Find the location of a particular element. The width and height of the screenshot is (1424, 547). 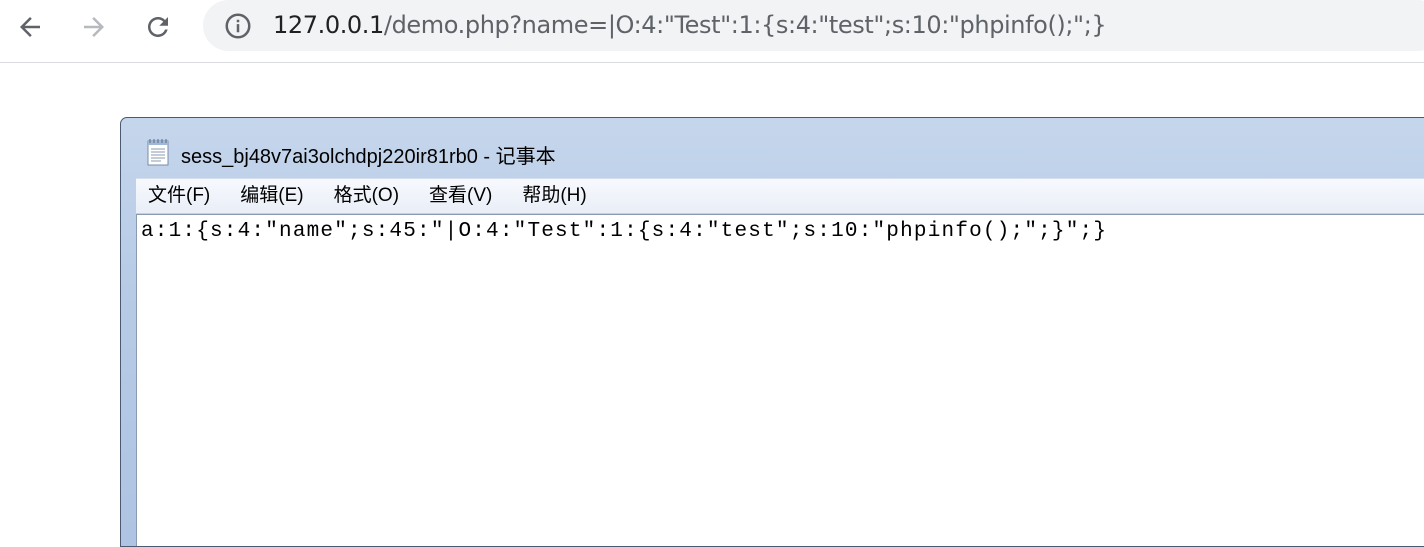

menu-file: 文件(F) is located at coordinates (179, 196).